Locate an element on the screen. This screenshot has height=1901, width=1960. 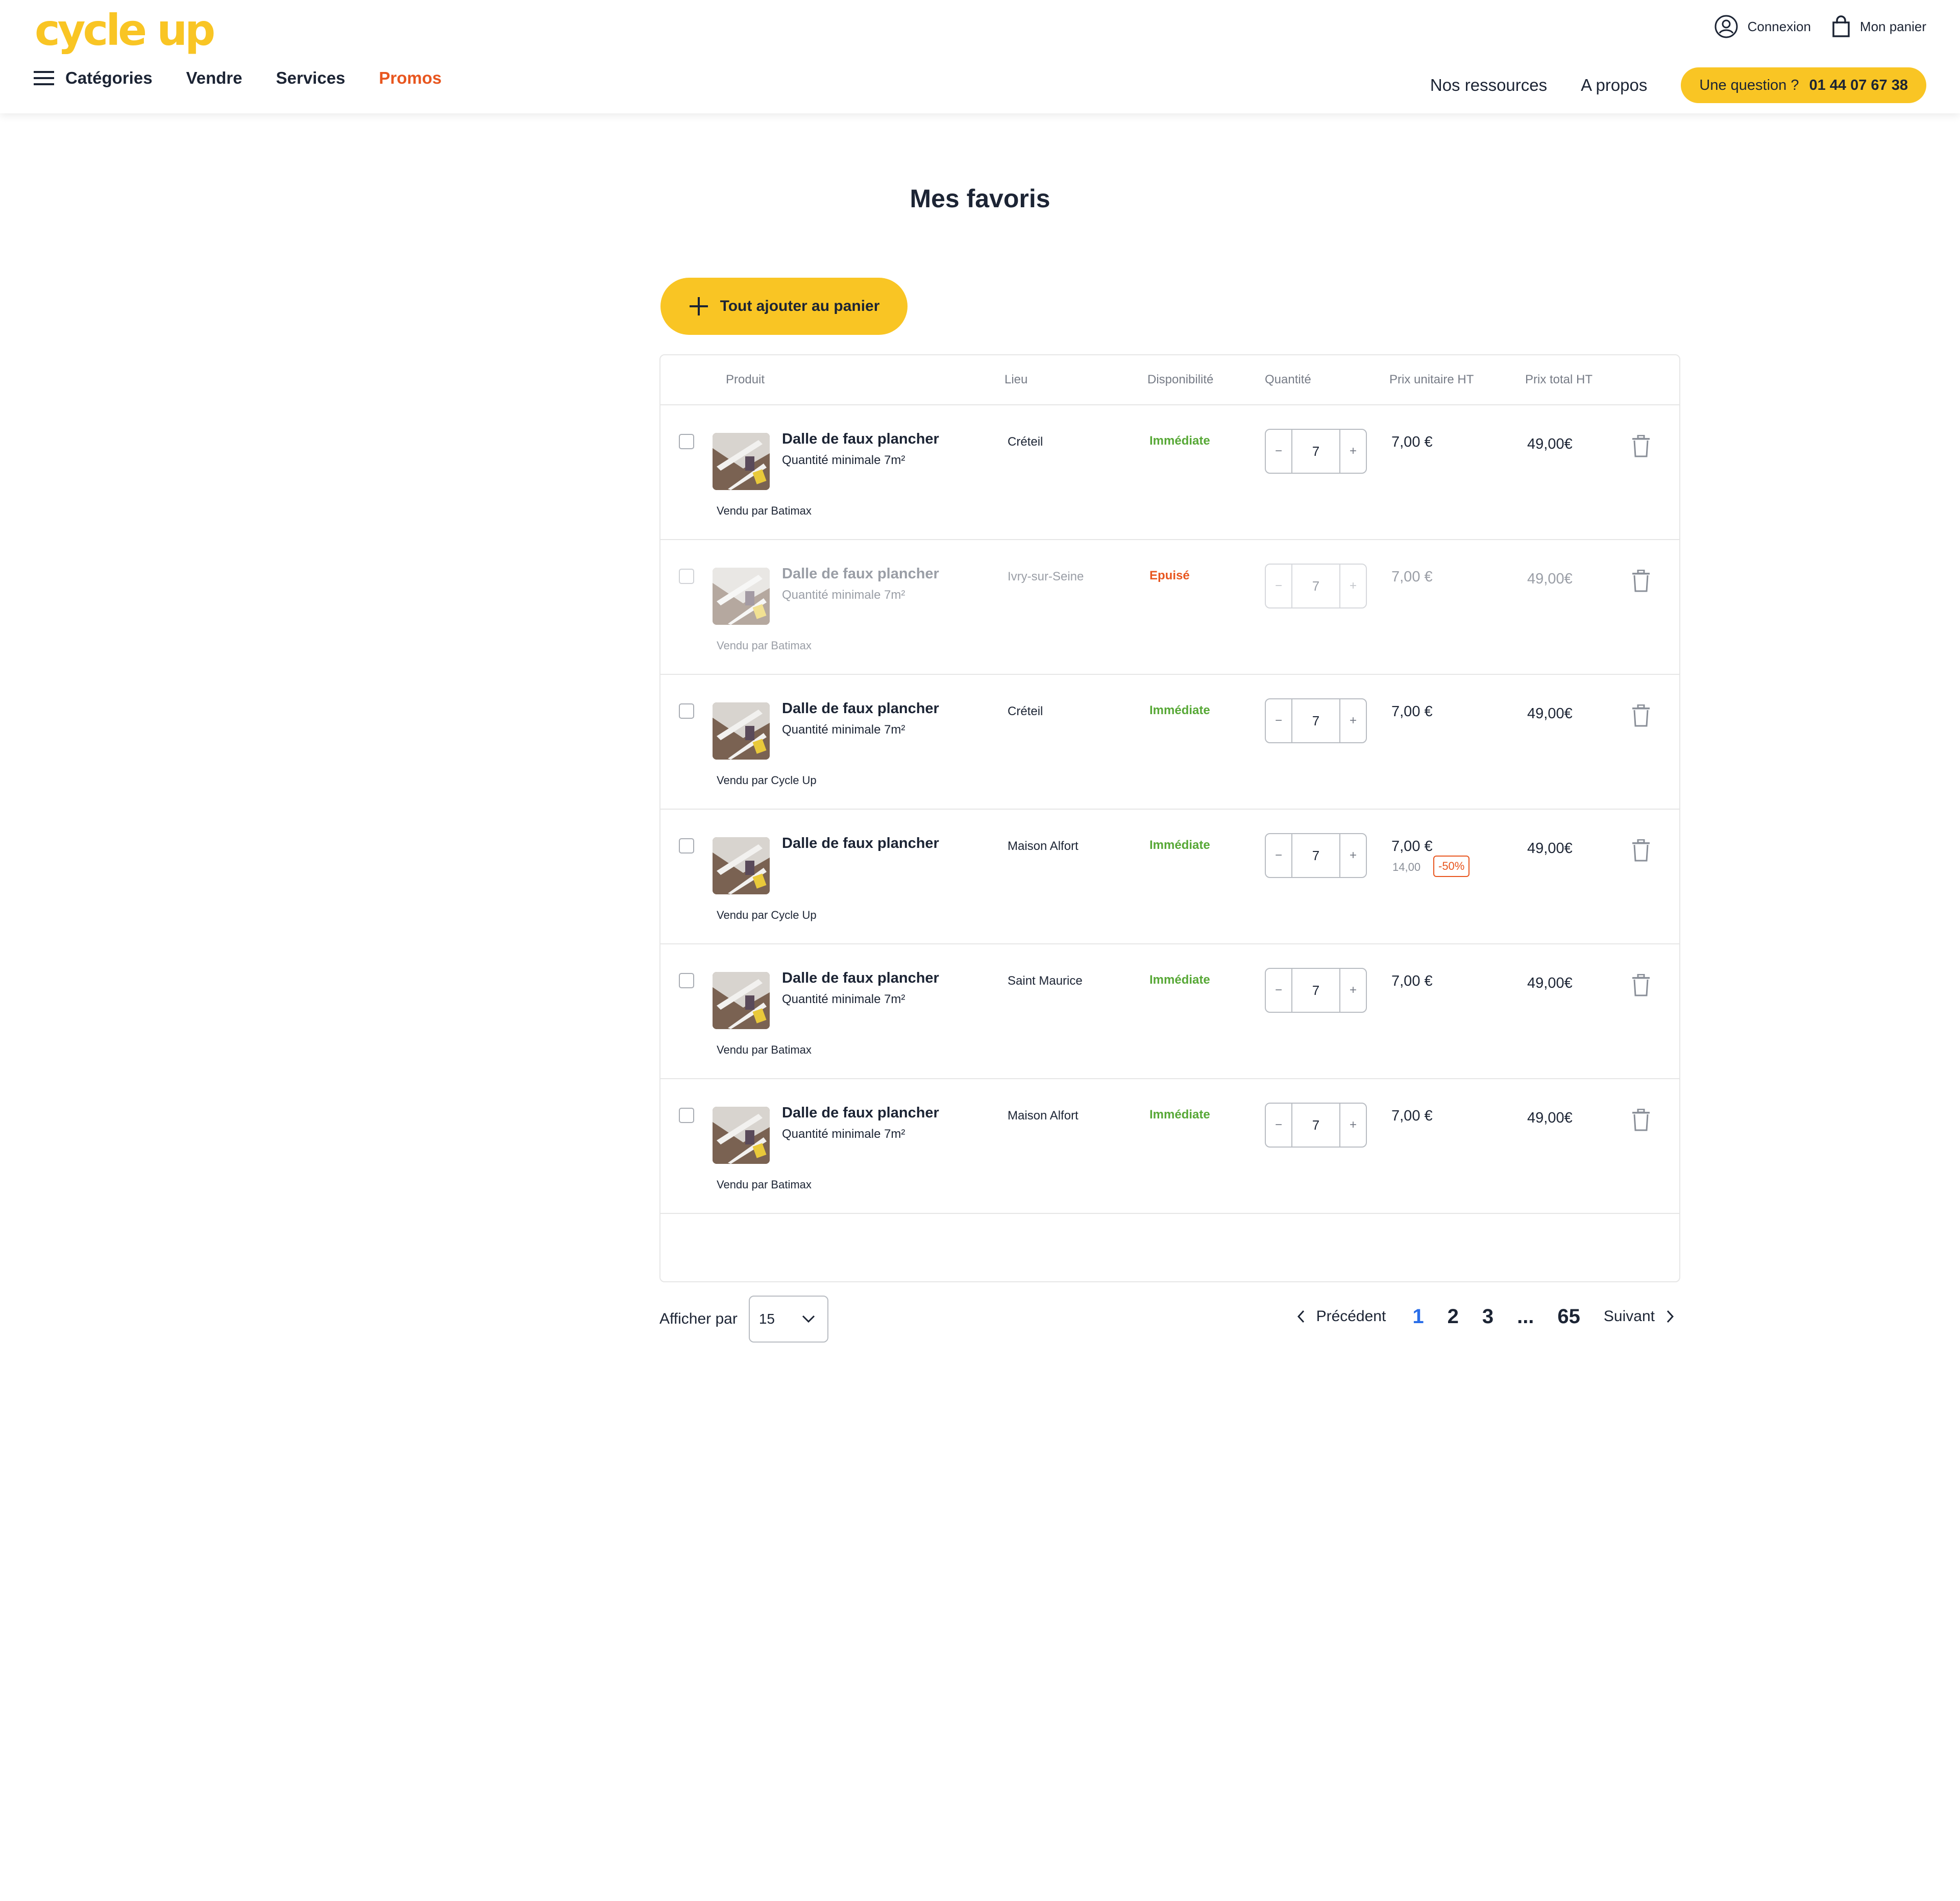
pagination: Précédent 1 2 3 ... 65 Suivant is located at coordinates (1485, 1316).